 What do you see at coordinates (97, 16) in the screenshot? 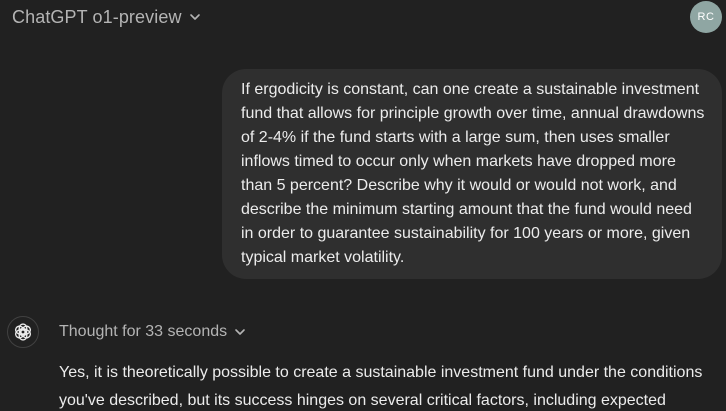
I see `model-name: ChatGPT o1-preview` at bounding box center [97, 16].